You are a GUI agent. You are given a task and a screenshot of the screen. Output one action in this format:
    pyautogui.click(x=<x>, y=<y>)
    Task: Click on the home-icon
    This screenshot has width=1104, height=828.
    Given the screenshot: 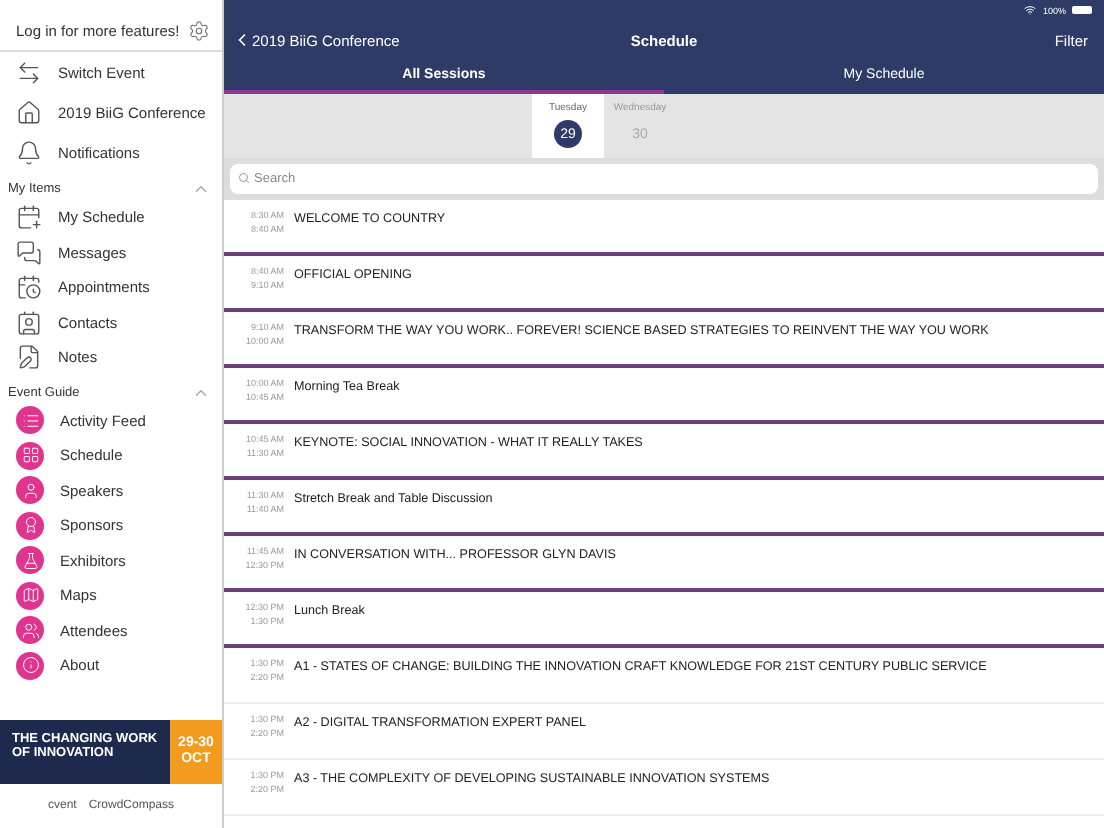 What is the action you would take?
    pyautogui.click(x=29, y=112)
    